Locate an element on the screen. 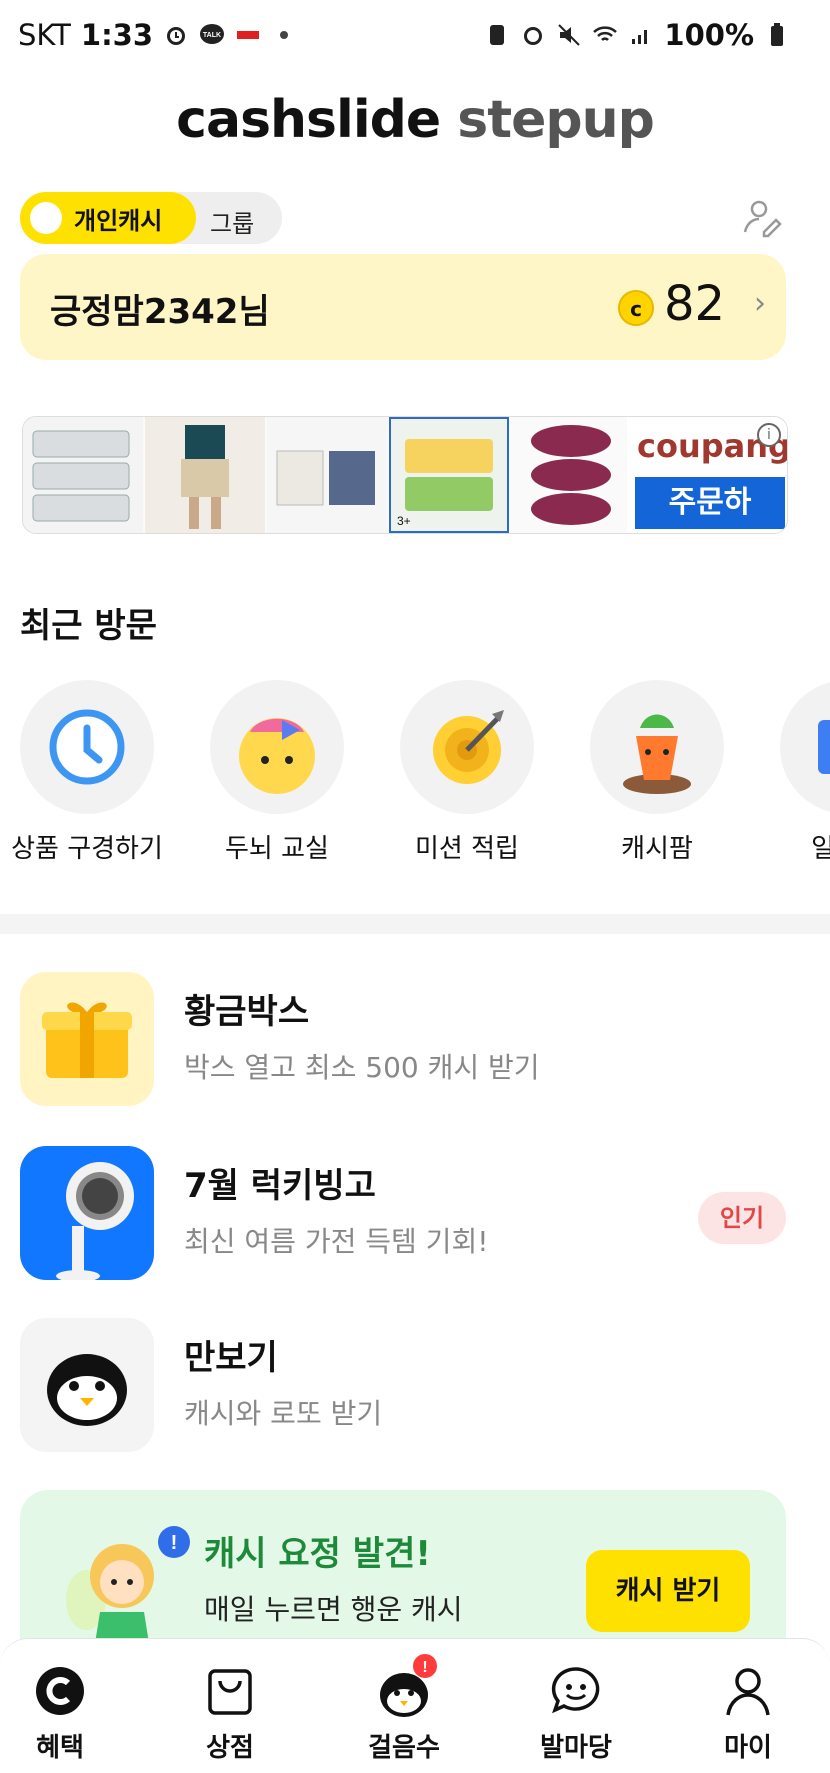 Image resolution: width=830 pixels, height=1773 pixels. tab-community: 발마당 is located at coordinates (576, 1713).